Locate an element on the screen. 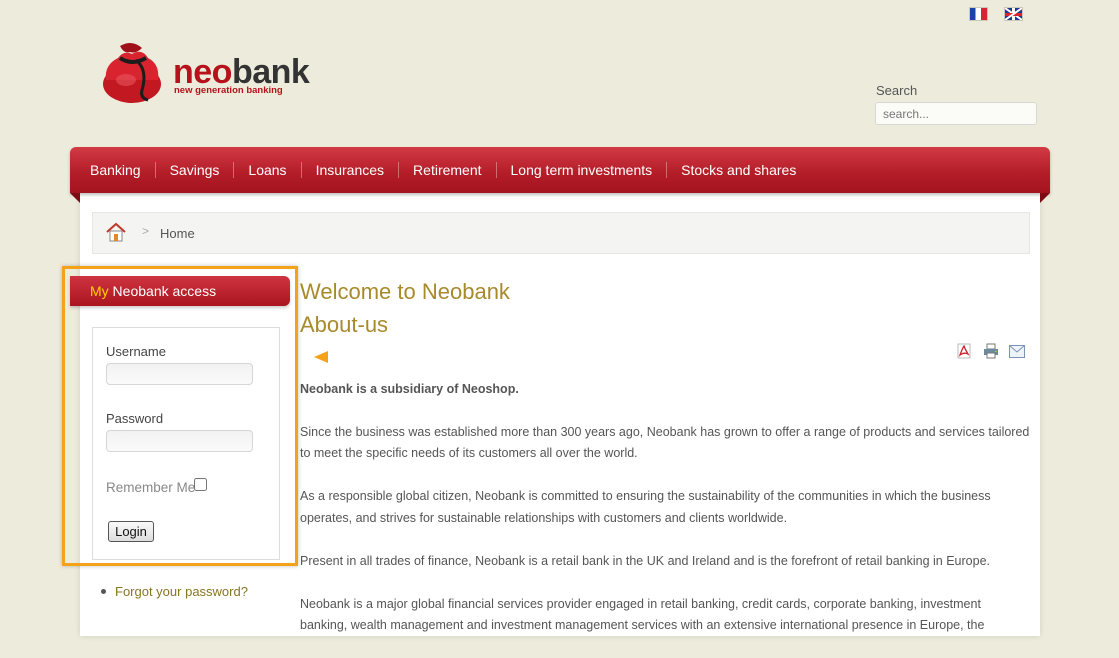 The width and height of the screenshot is (1119, 658). breadcrumb-home: Home is located at coordinates (177, 233).